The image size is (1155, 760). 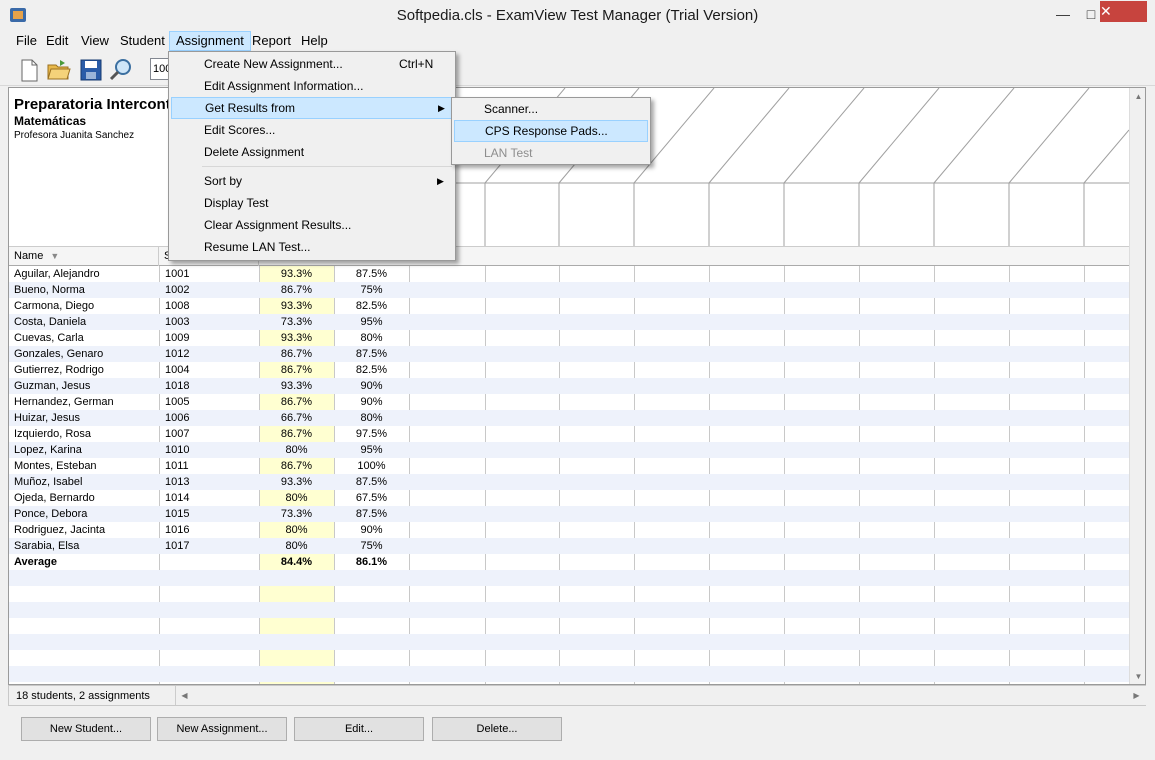 What do you see at coordinates (569, 418) in the screenshot?
I see `table-row: Huizar, Jesus 1006 66.7% 80%` at bounding box center [569, 418].